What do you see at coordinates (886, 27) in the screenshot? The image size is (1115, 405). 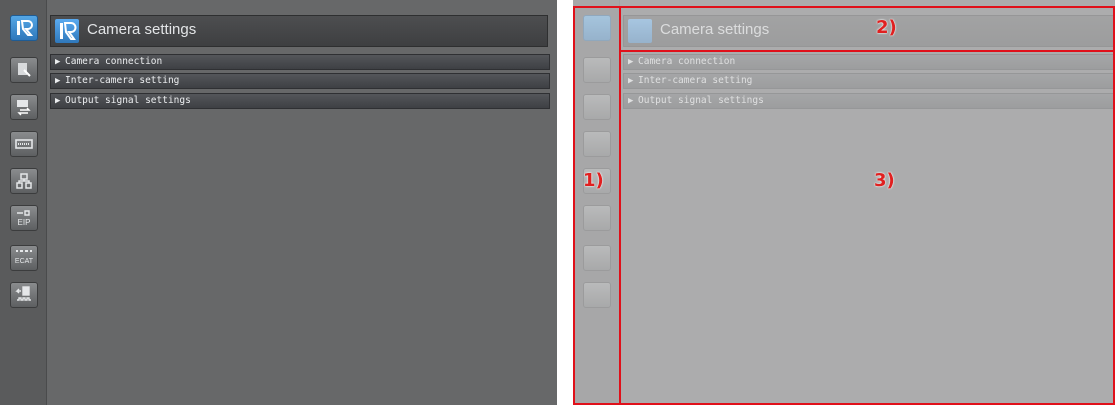 I see `callout-2: 2)` at bounding box center [886, 27].